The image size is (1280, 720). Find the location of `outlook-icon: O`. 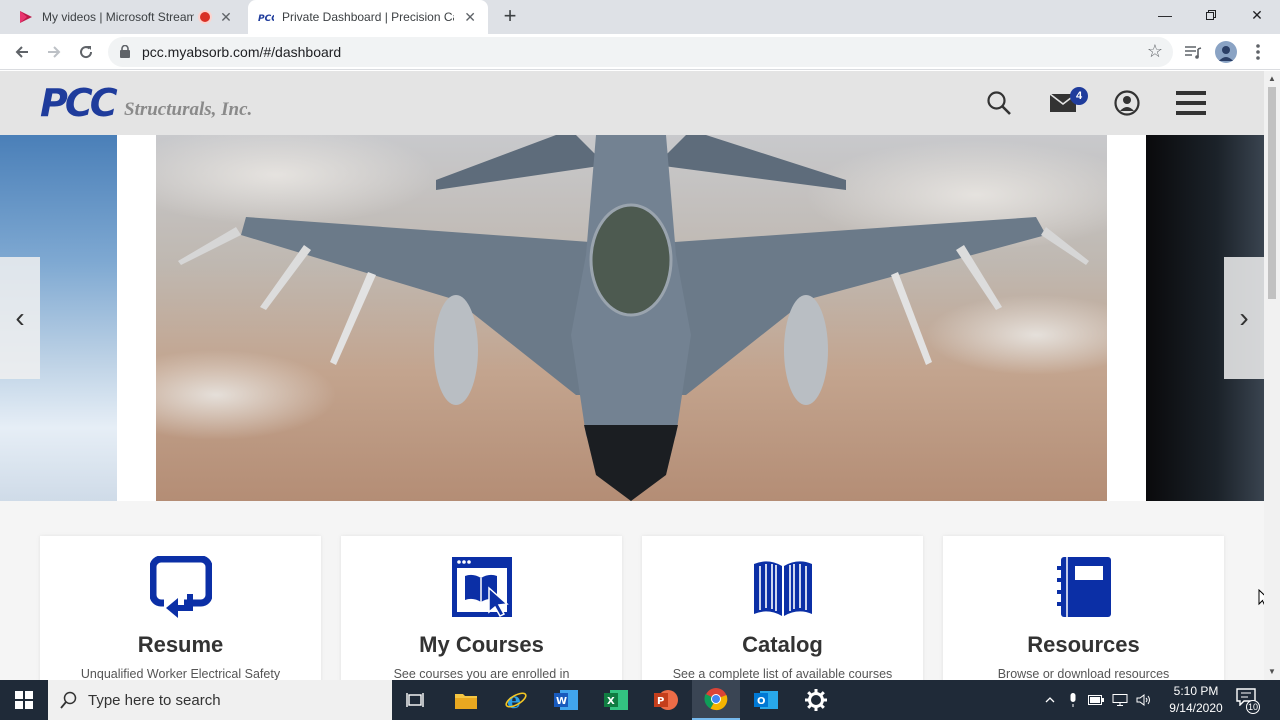

outlook-icon: O is located at coordinates (766, 700).